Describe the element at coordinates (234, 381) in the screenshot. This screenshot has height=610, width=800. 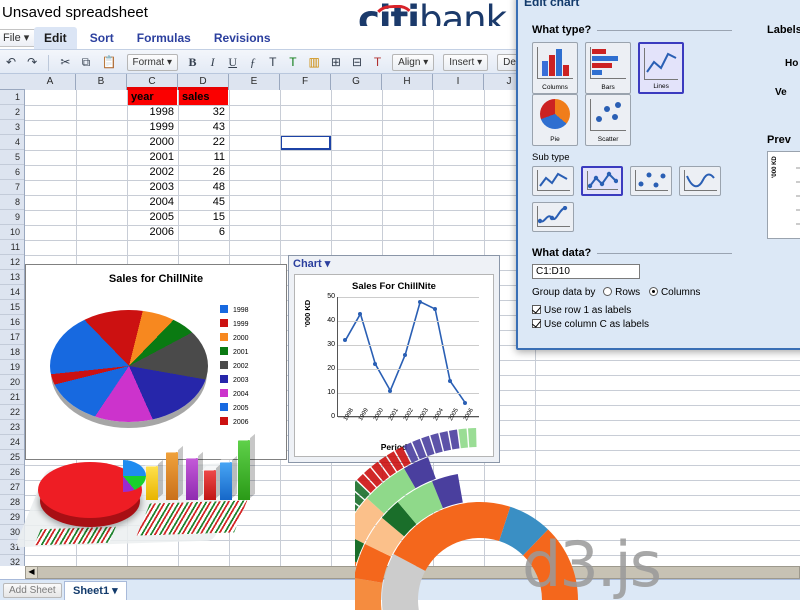
I see `pie-legend-item-2003: 2003` at that location.